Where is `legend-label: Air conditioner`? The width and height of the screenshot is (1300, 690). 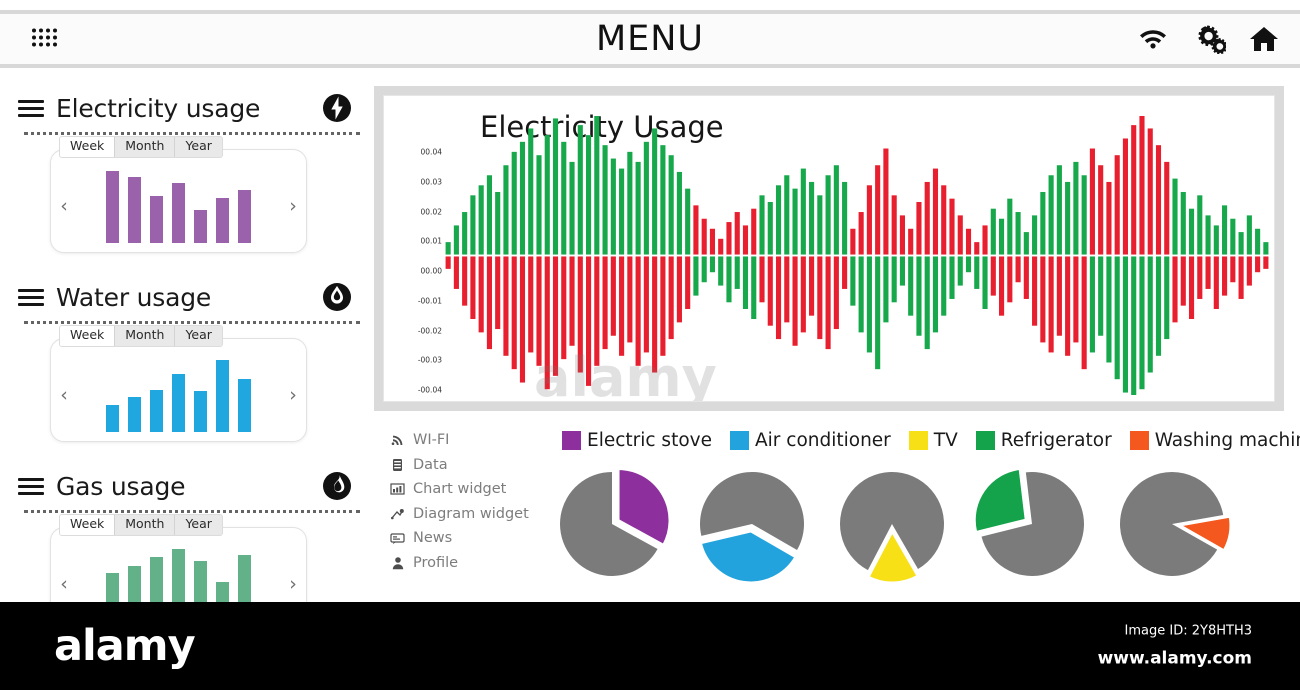 legend-label: Air conditioner is located at coordinates (822, 440).